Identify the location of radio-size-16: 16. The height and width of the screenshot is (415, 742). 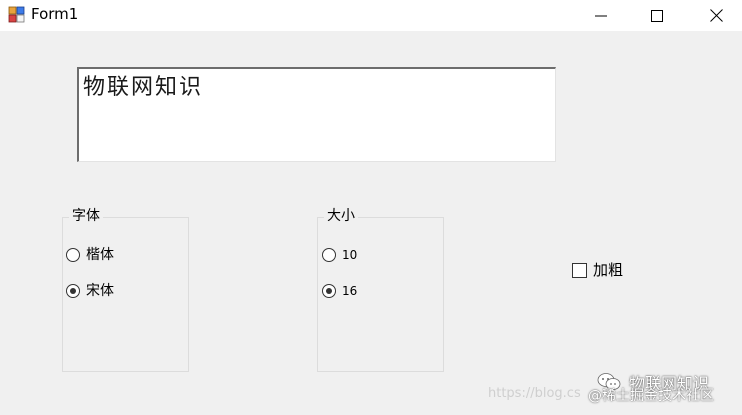
(339, 291).